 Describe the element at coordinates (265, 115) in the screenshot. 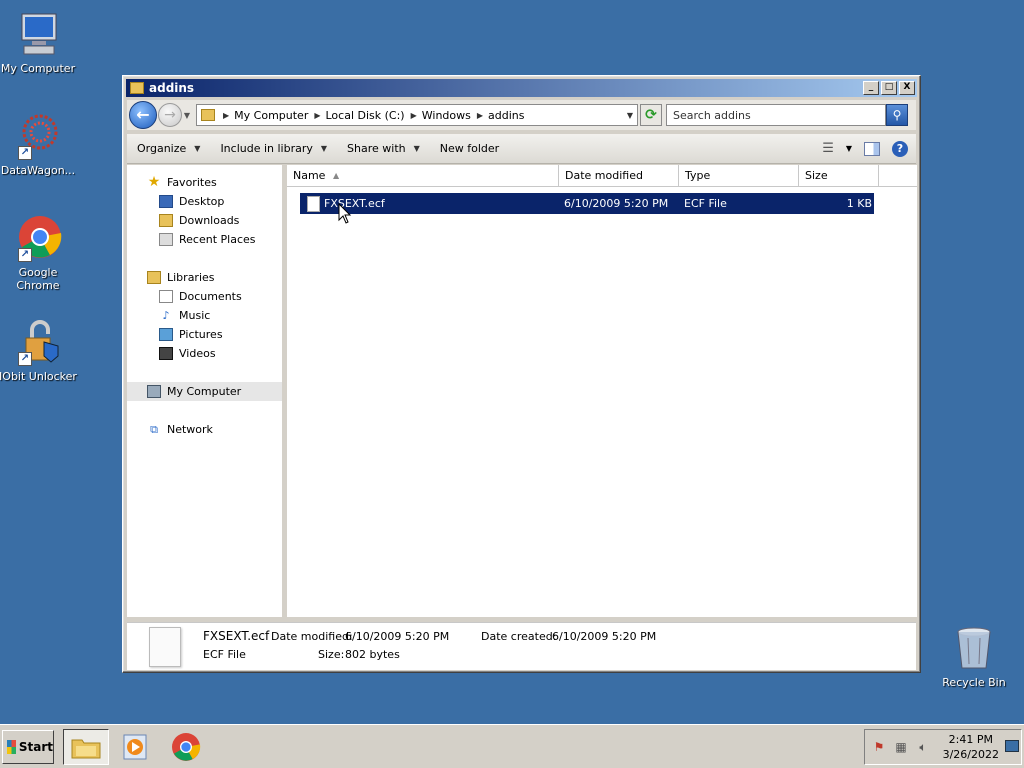

I see `breadcrumb-my-computer: ▶ My Computer` at that location.